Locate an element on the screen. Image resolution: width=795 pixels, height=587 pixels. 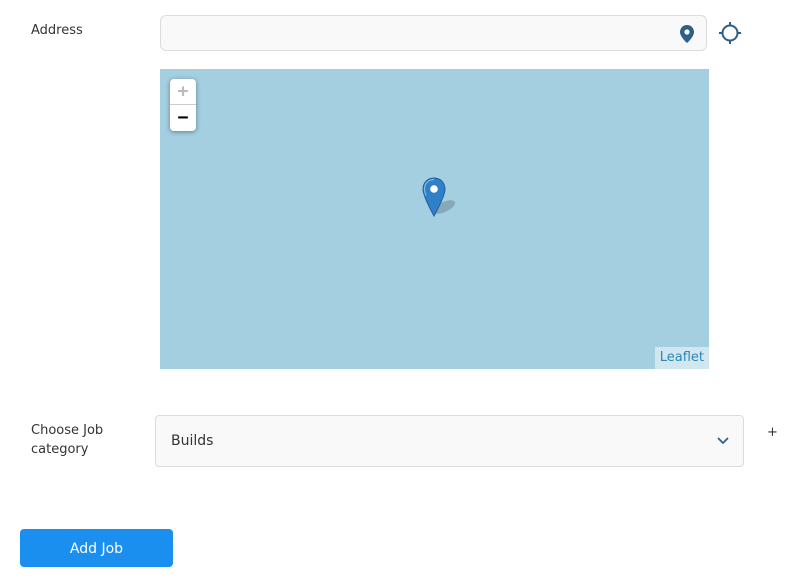
address-field is located at coordinates (433, 33).